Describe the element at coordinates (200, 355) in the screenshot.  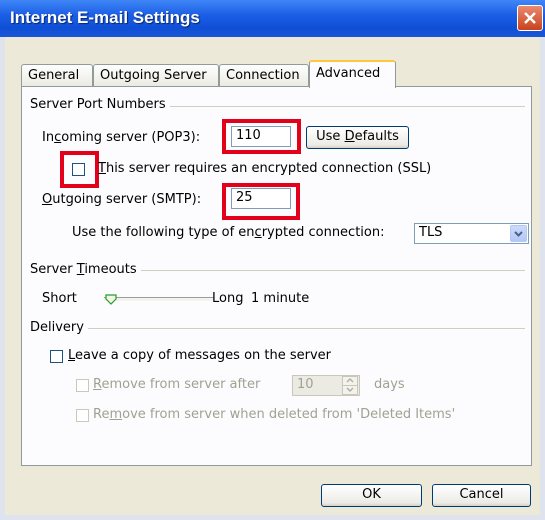
I see `leave-copy-label: Leave a copy of messages on the server` at that location.